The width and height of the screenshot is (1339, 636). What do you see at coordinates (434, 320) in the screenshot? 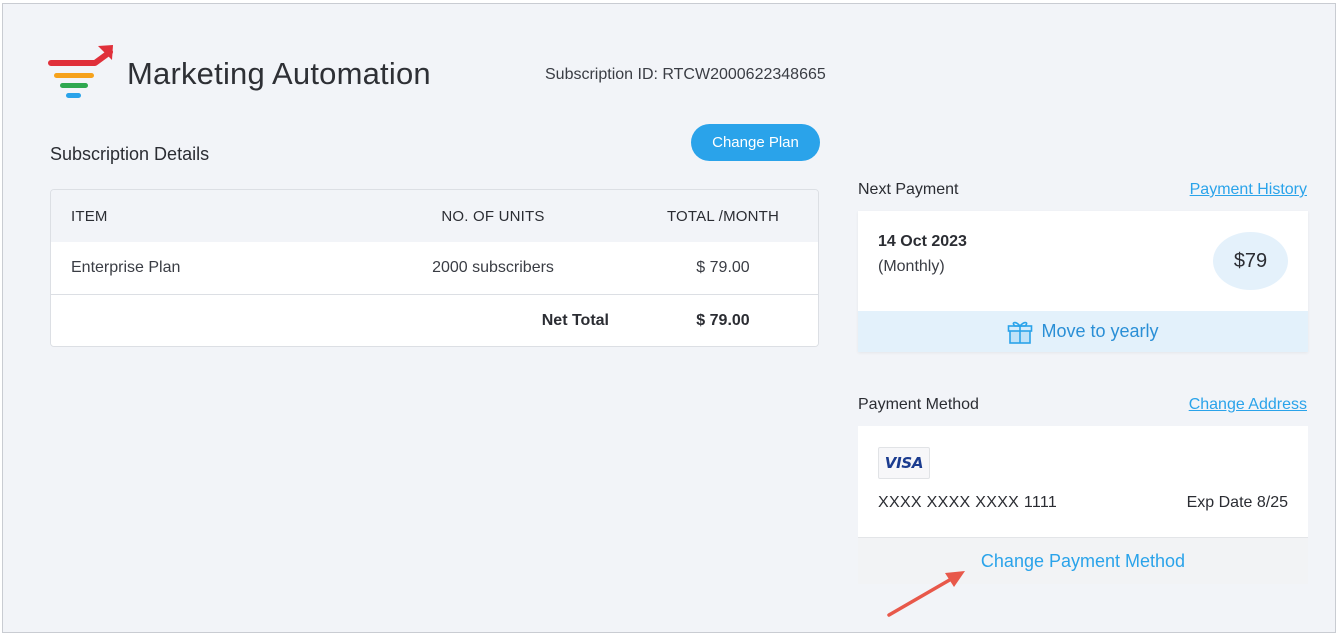
I see `net-total-row: Net Total $ 79.00` at bounding box center [434, 320].